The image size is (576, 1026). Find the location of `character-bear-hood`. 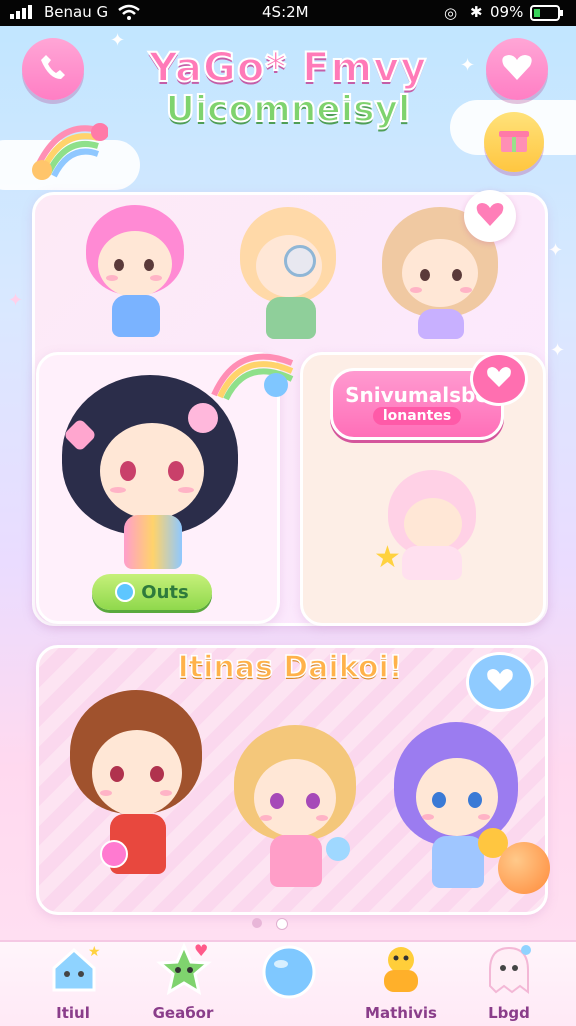

character-bear-hood is located at coordinates (290, 272).